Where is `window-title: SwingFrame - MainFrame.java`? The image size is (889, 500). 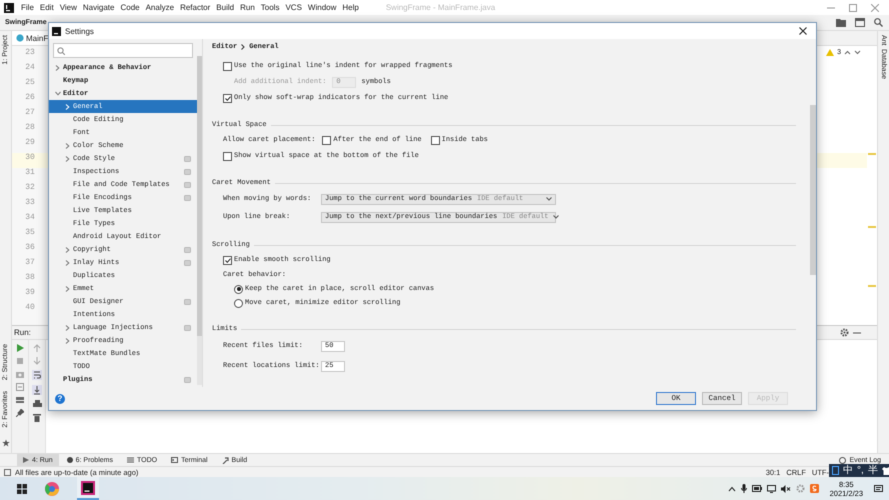 window-title: SwingFrame - MainFrame.java is located at coordinates (441, 7).